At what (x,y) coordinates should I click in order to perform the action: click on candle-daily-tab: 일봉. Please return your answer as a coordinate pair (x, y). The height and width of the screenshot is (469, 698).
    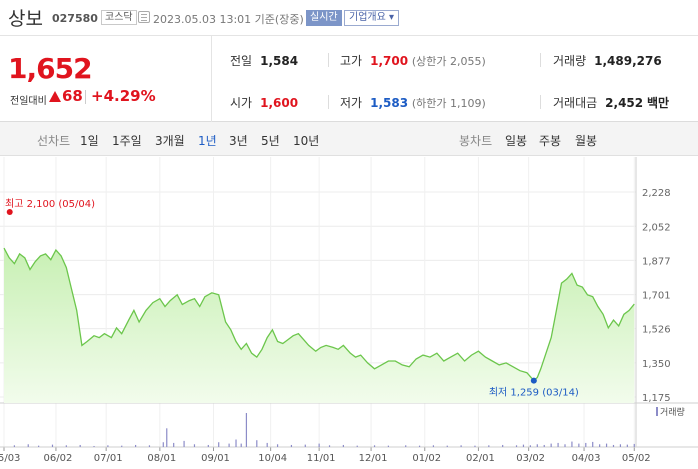
    Looking at the image, I should click on (516, 140).